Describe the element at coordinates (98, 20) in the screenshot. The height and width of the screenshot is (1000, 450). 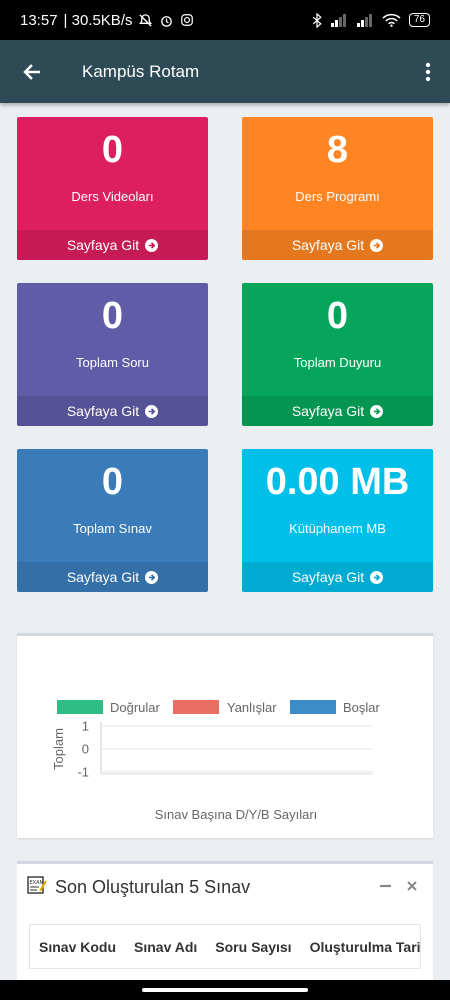
I see `status-network-speed: | 30.5KB/s` at that location.